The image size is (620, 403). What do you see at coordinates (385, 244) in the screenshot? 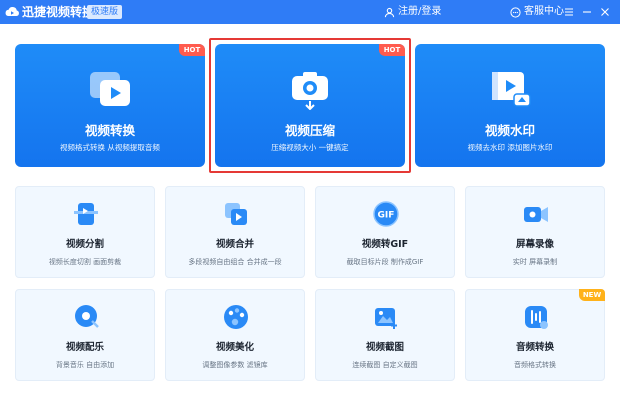
I see `card-title: 视频转GIF` at bounding box center [385, 244].